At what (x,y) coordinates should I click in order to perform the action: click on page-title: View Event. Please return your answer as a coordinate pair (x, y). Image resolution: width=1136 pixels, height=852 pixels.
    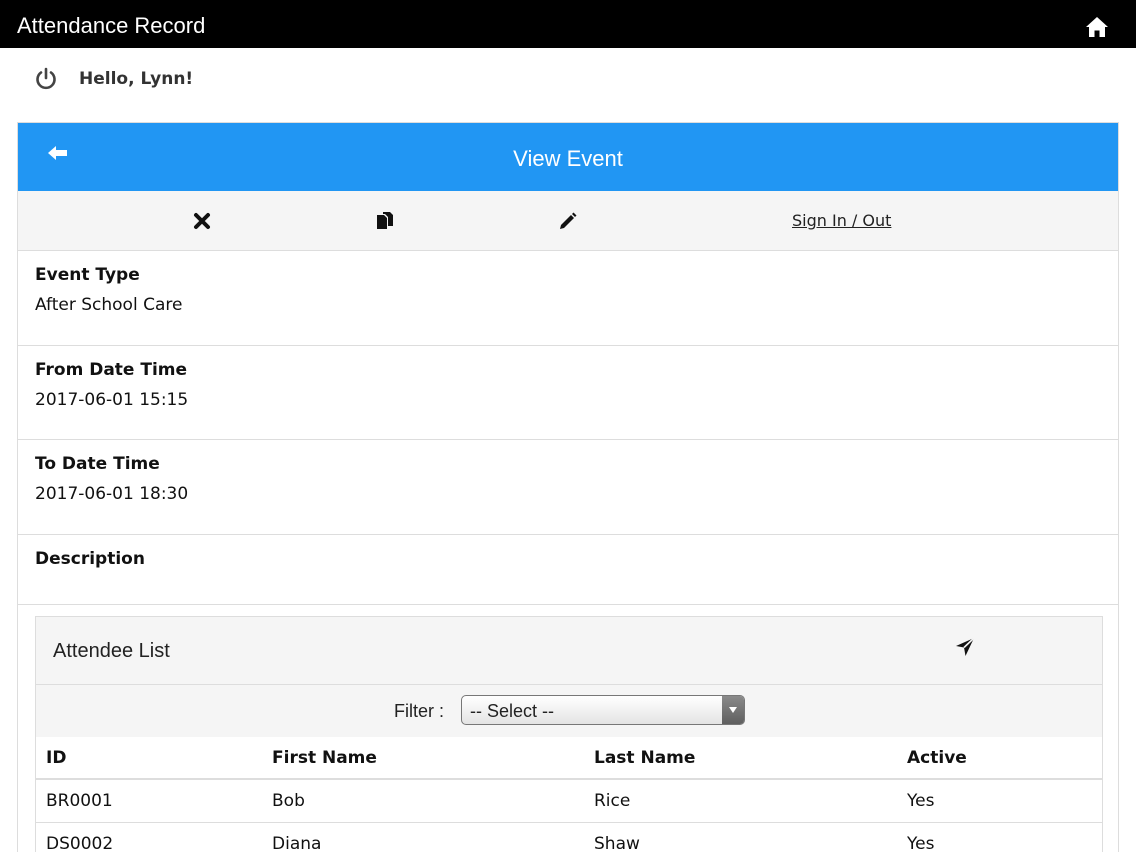
    Looking at the image, I should click on (568, 158).